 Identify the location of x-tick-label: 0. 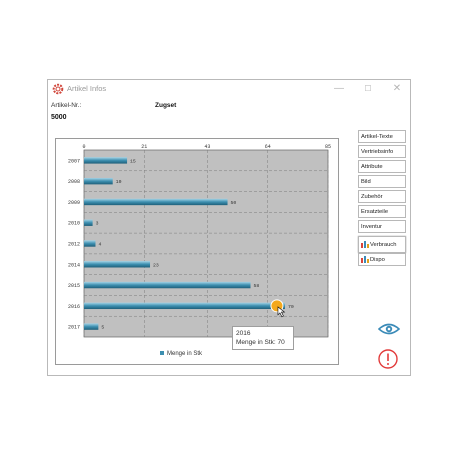
(83, 147).